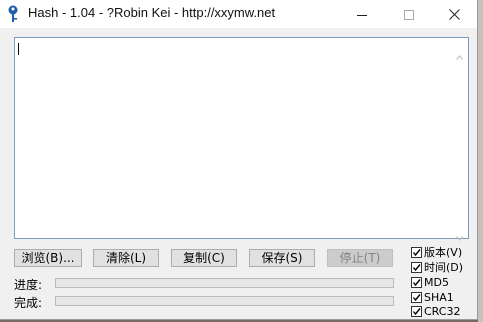  What do you see at coordinates (126, 258) in the screenshot?
I see `clear-button: 清除(L)` at bounding box center [126, 258].